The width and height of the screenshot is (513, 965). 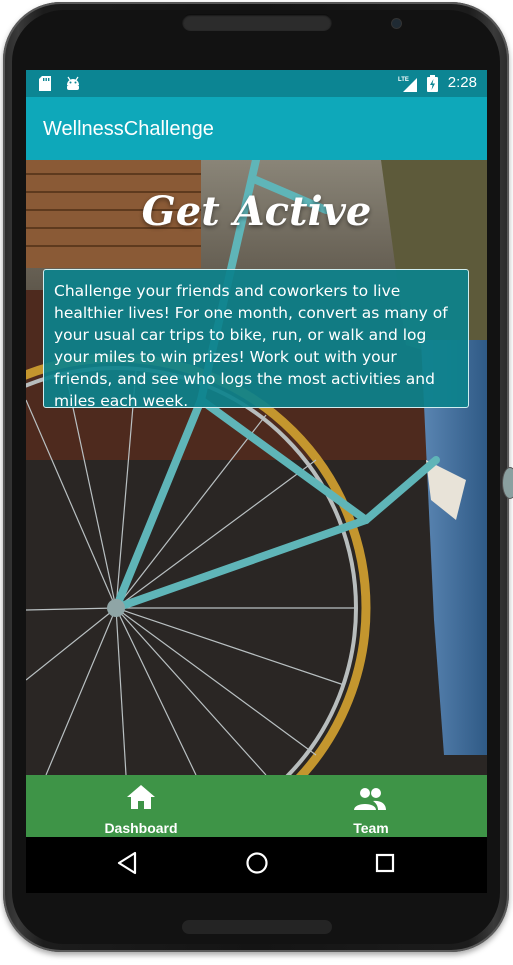 I want to click on group-icon, so click(x=370, y=801).